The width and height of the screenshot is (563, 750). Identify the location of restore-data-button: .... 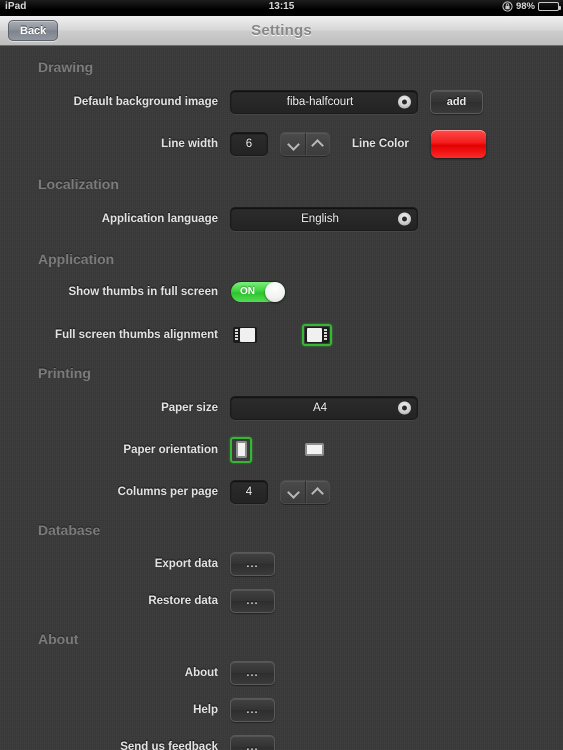
(252, 600).